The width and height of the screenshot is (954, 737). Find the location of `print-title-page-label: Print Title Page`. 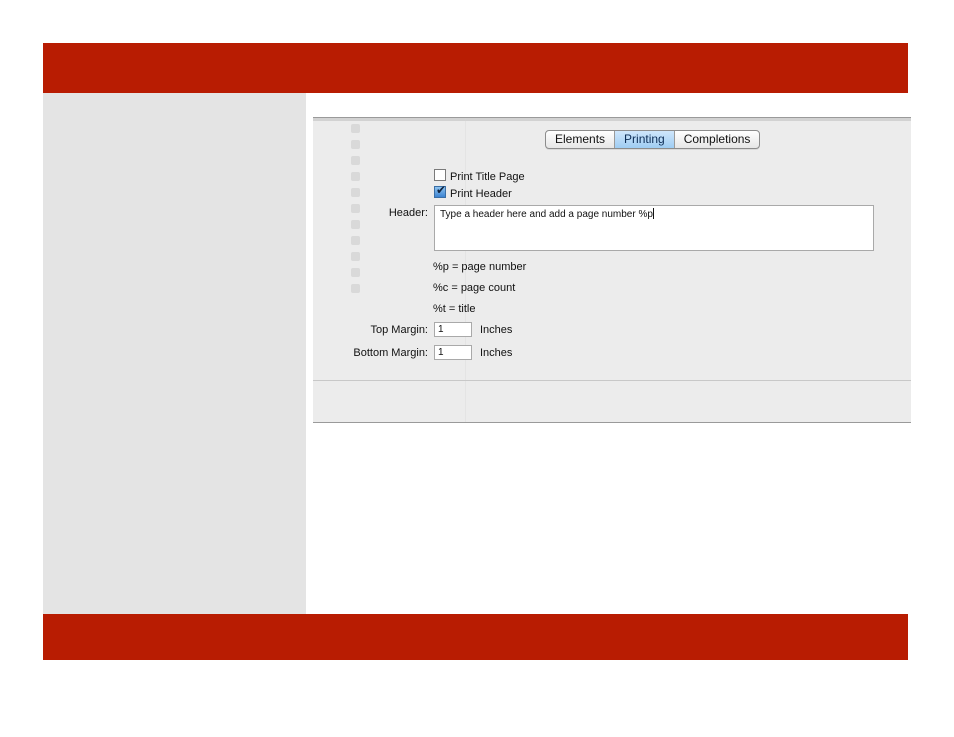

print-title-page-label: Print Title Page is located at coordinates (487, 177).